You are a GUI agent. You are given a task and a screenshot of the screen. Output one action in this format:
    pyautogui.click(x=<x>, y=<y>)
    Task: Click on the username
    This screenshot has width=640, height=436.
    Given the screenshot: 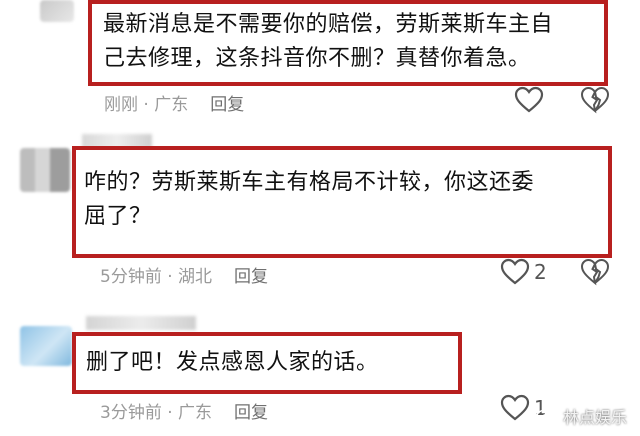 What is the action you would take?
    pyautogui.click(x=141, y=323)
    